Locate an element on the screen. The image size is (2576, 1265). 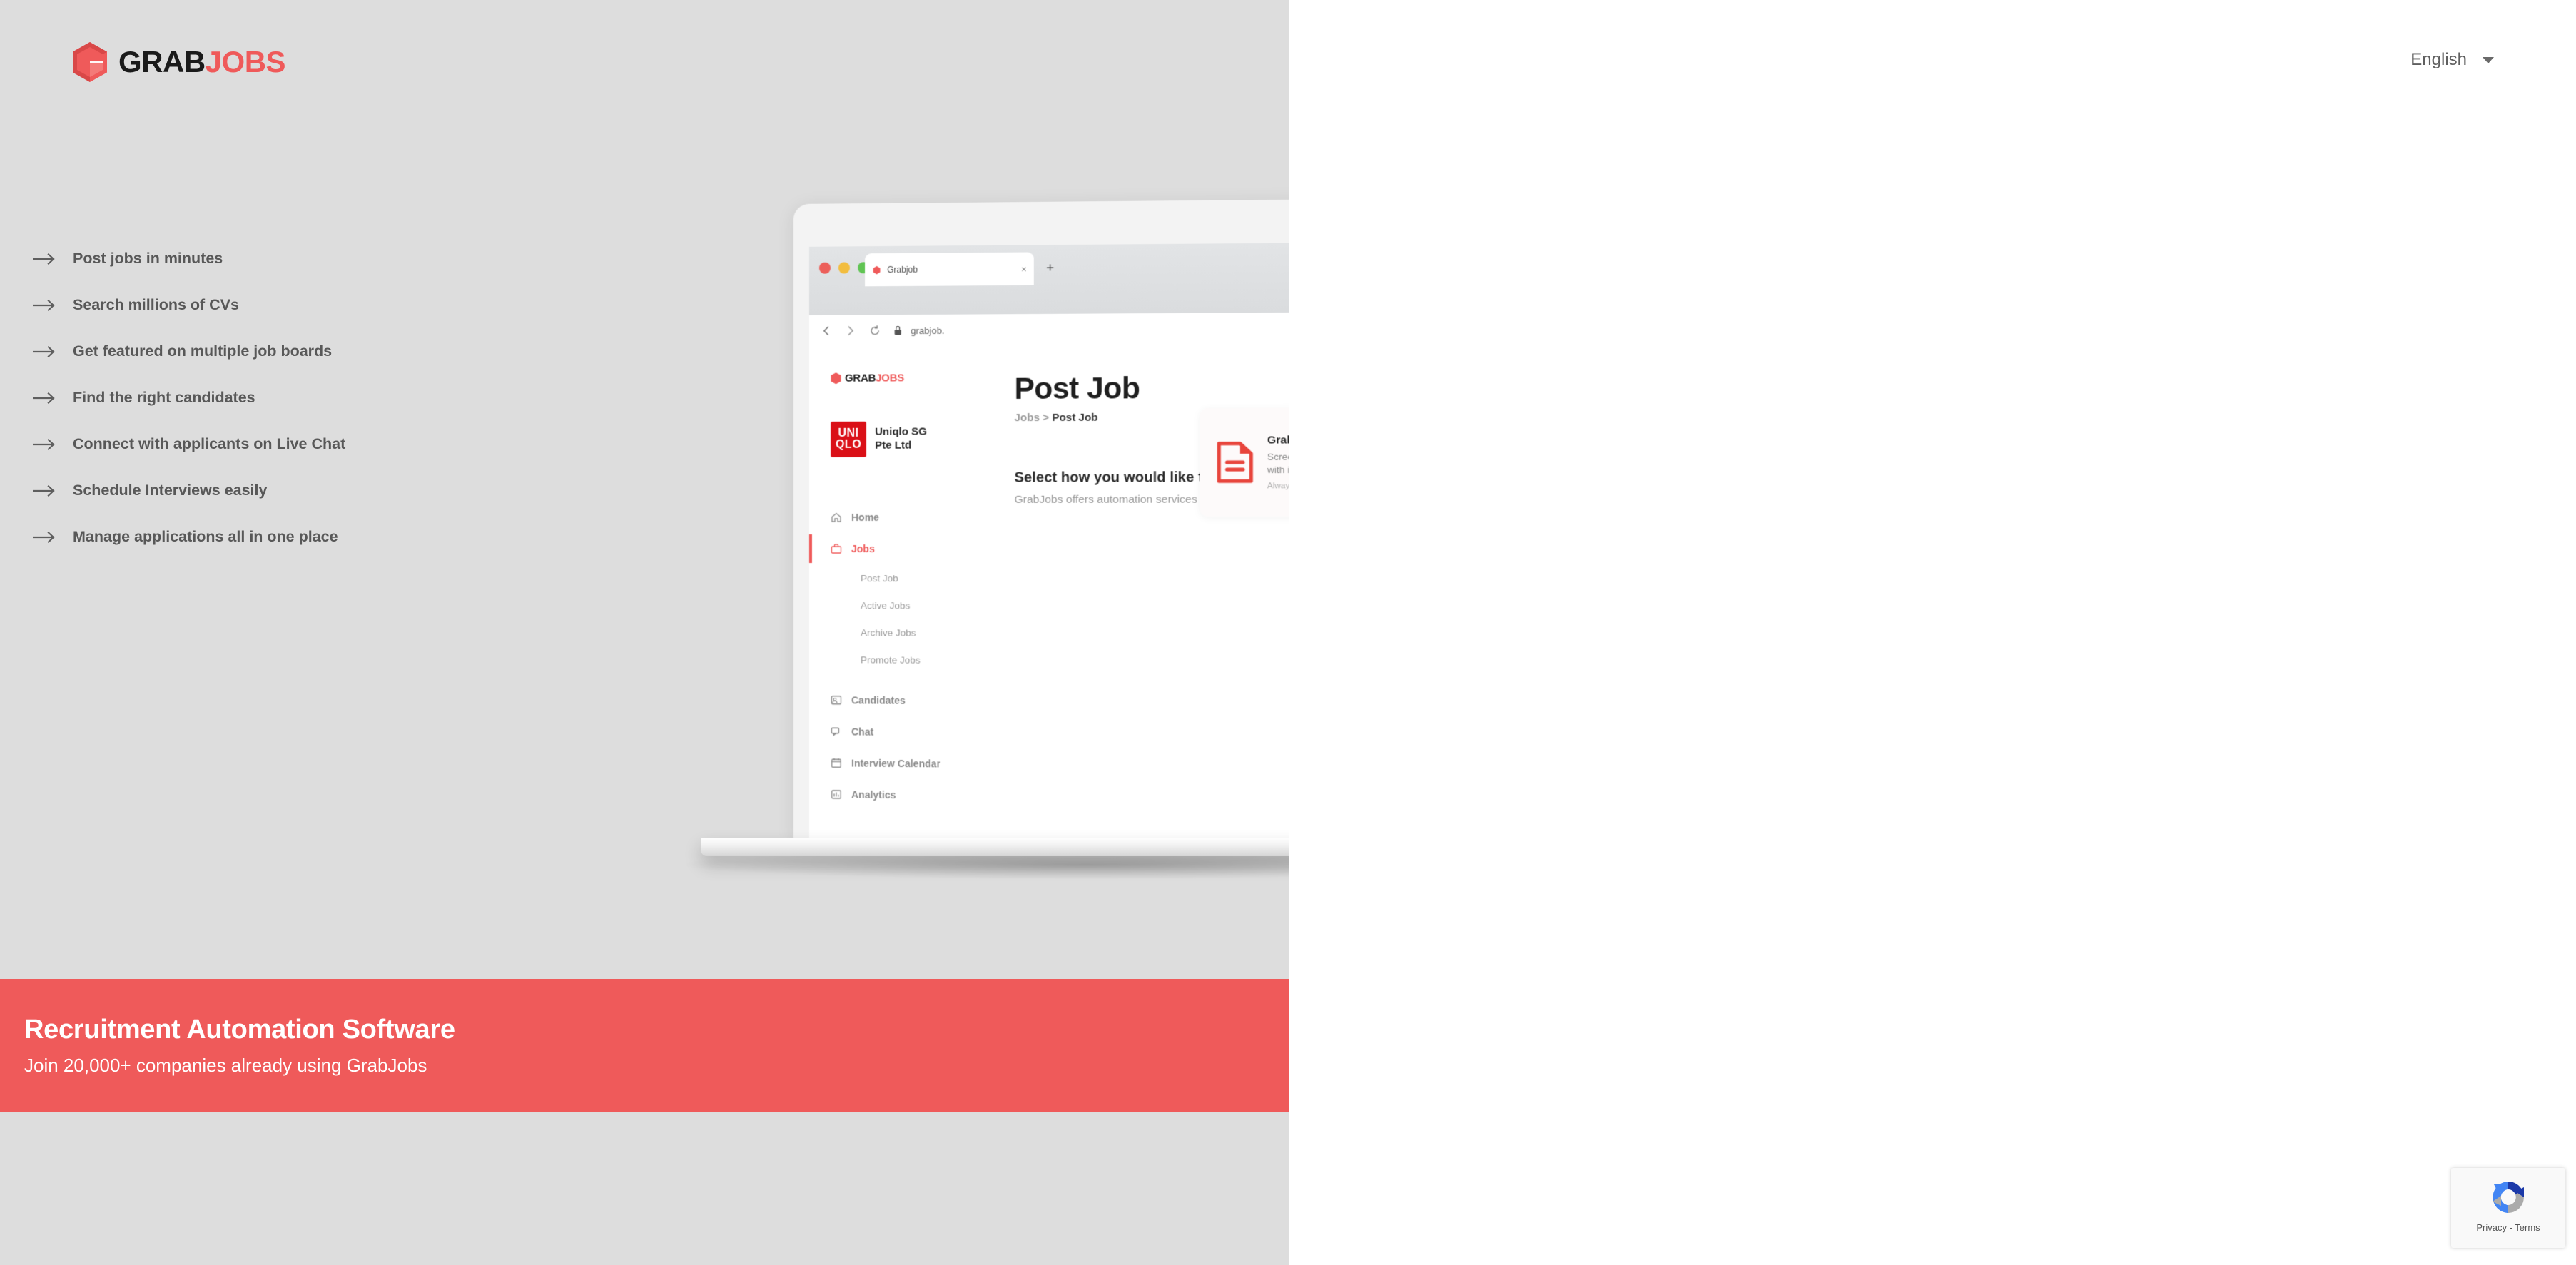
mockup-app-body: GRABJOBS UNI QLO Uniqlo SG Pte Ltd Home is located at coordinates (1048, 594).